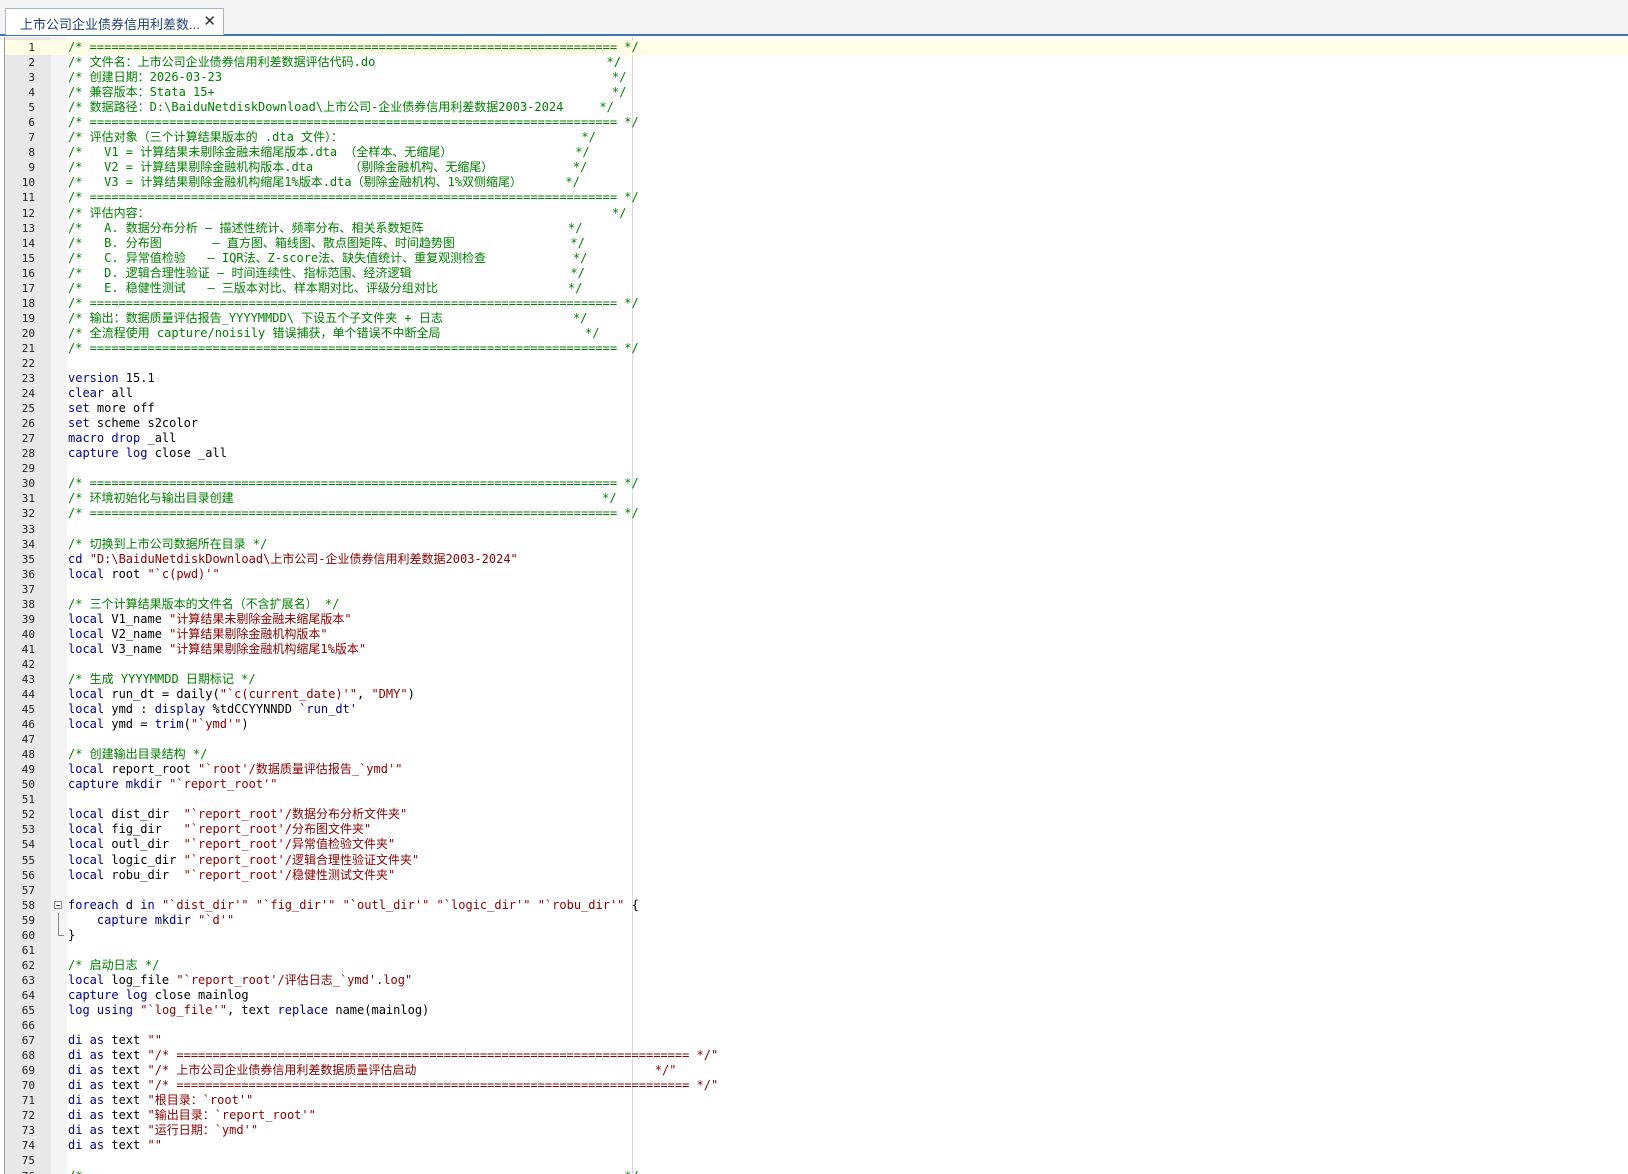  Describe the element at coordinates (114, 964) in the screenshot. I see `token-comment: /* 启动日志 */` at that location.